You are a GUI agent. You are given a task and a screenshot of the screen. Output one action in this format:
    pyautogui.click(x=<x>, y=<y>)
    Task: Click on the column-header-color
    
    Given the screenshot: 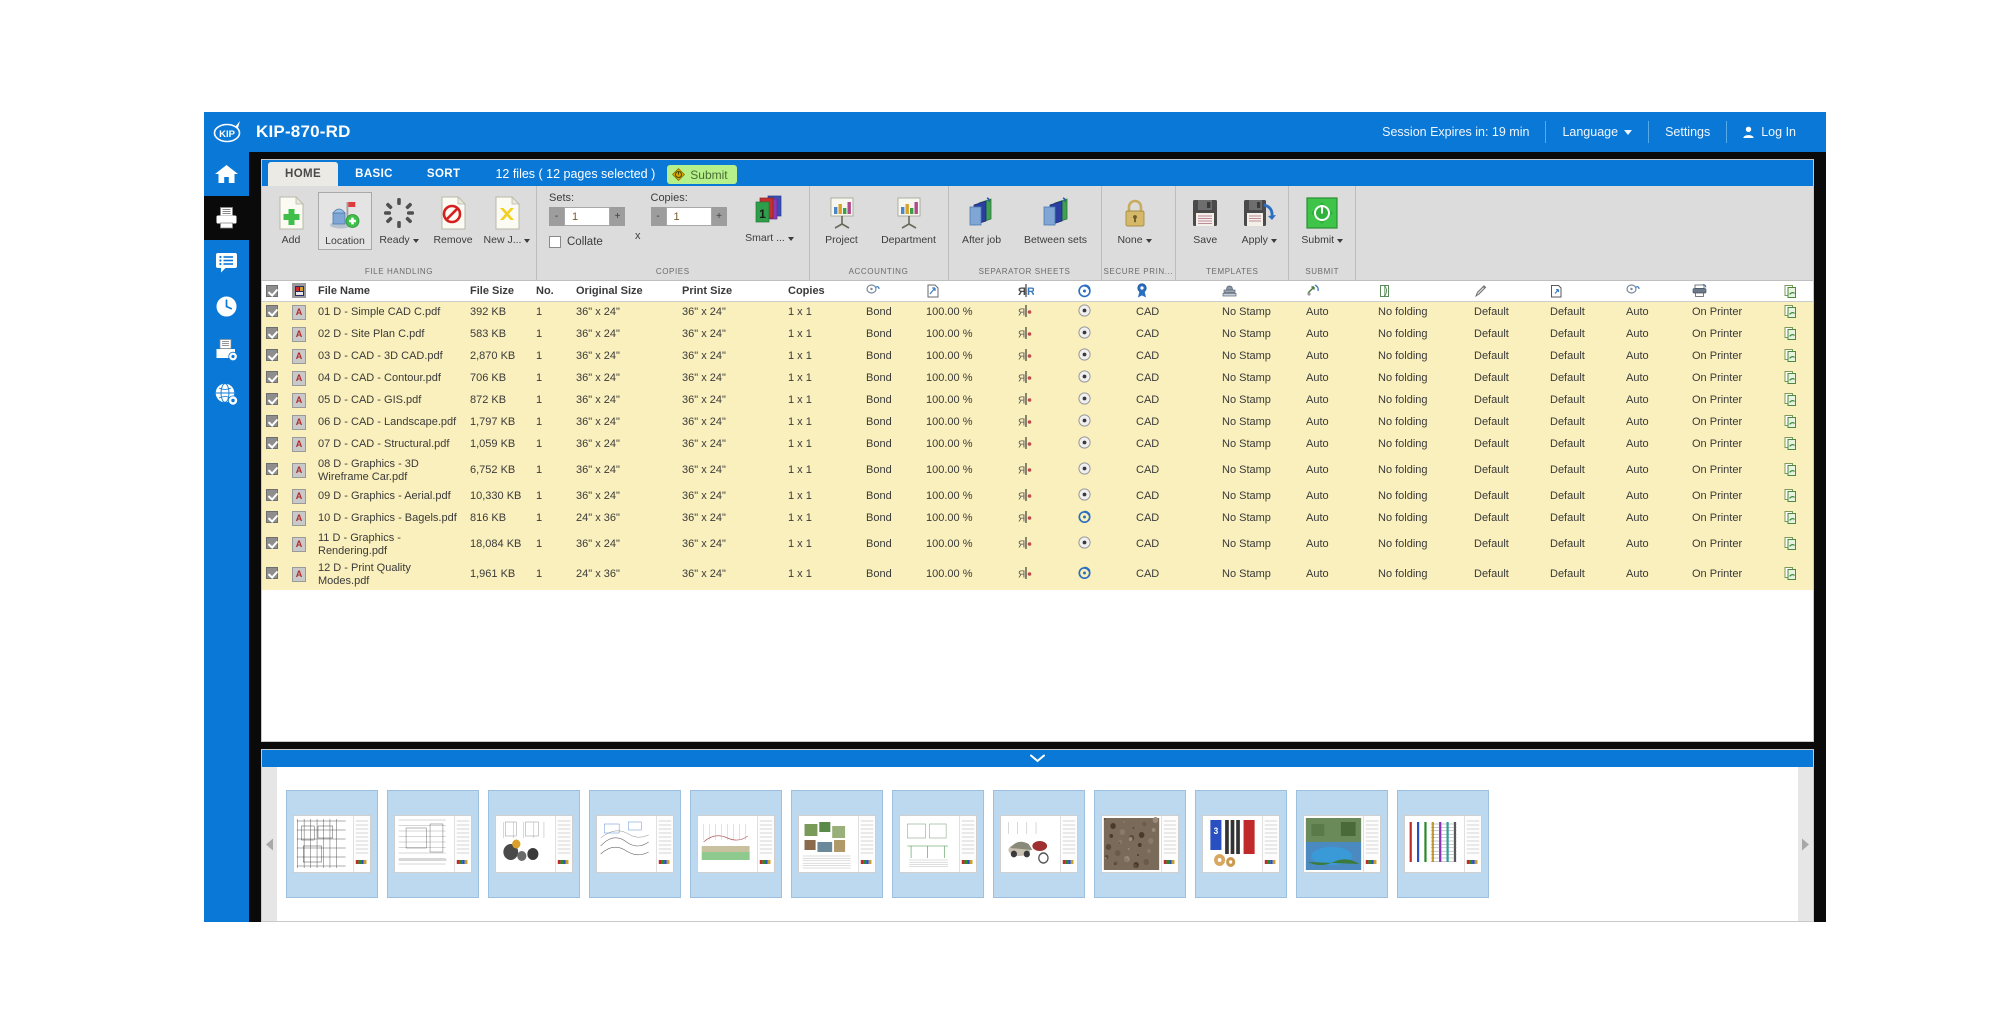 What is the action you would take?
    pyautogui.click(x=1103, y=291)
    